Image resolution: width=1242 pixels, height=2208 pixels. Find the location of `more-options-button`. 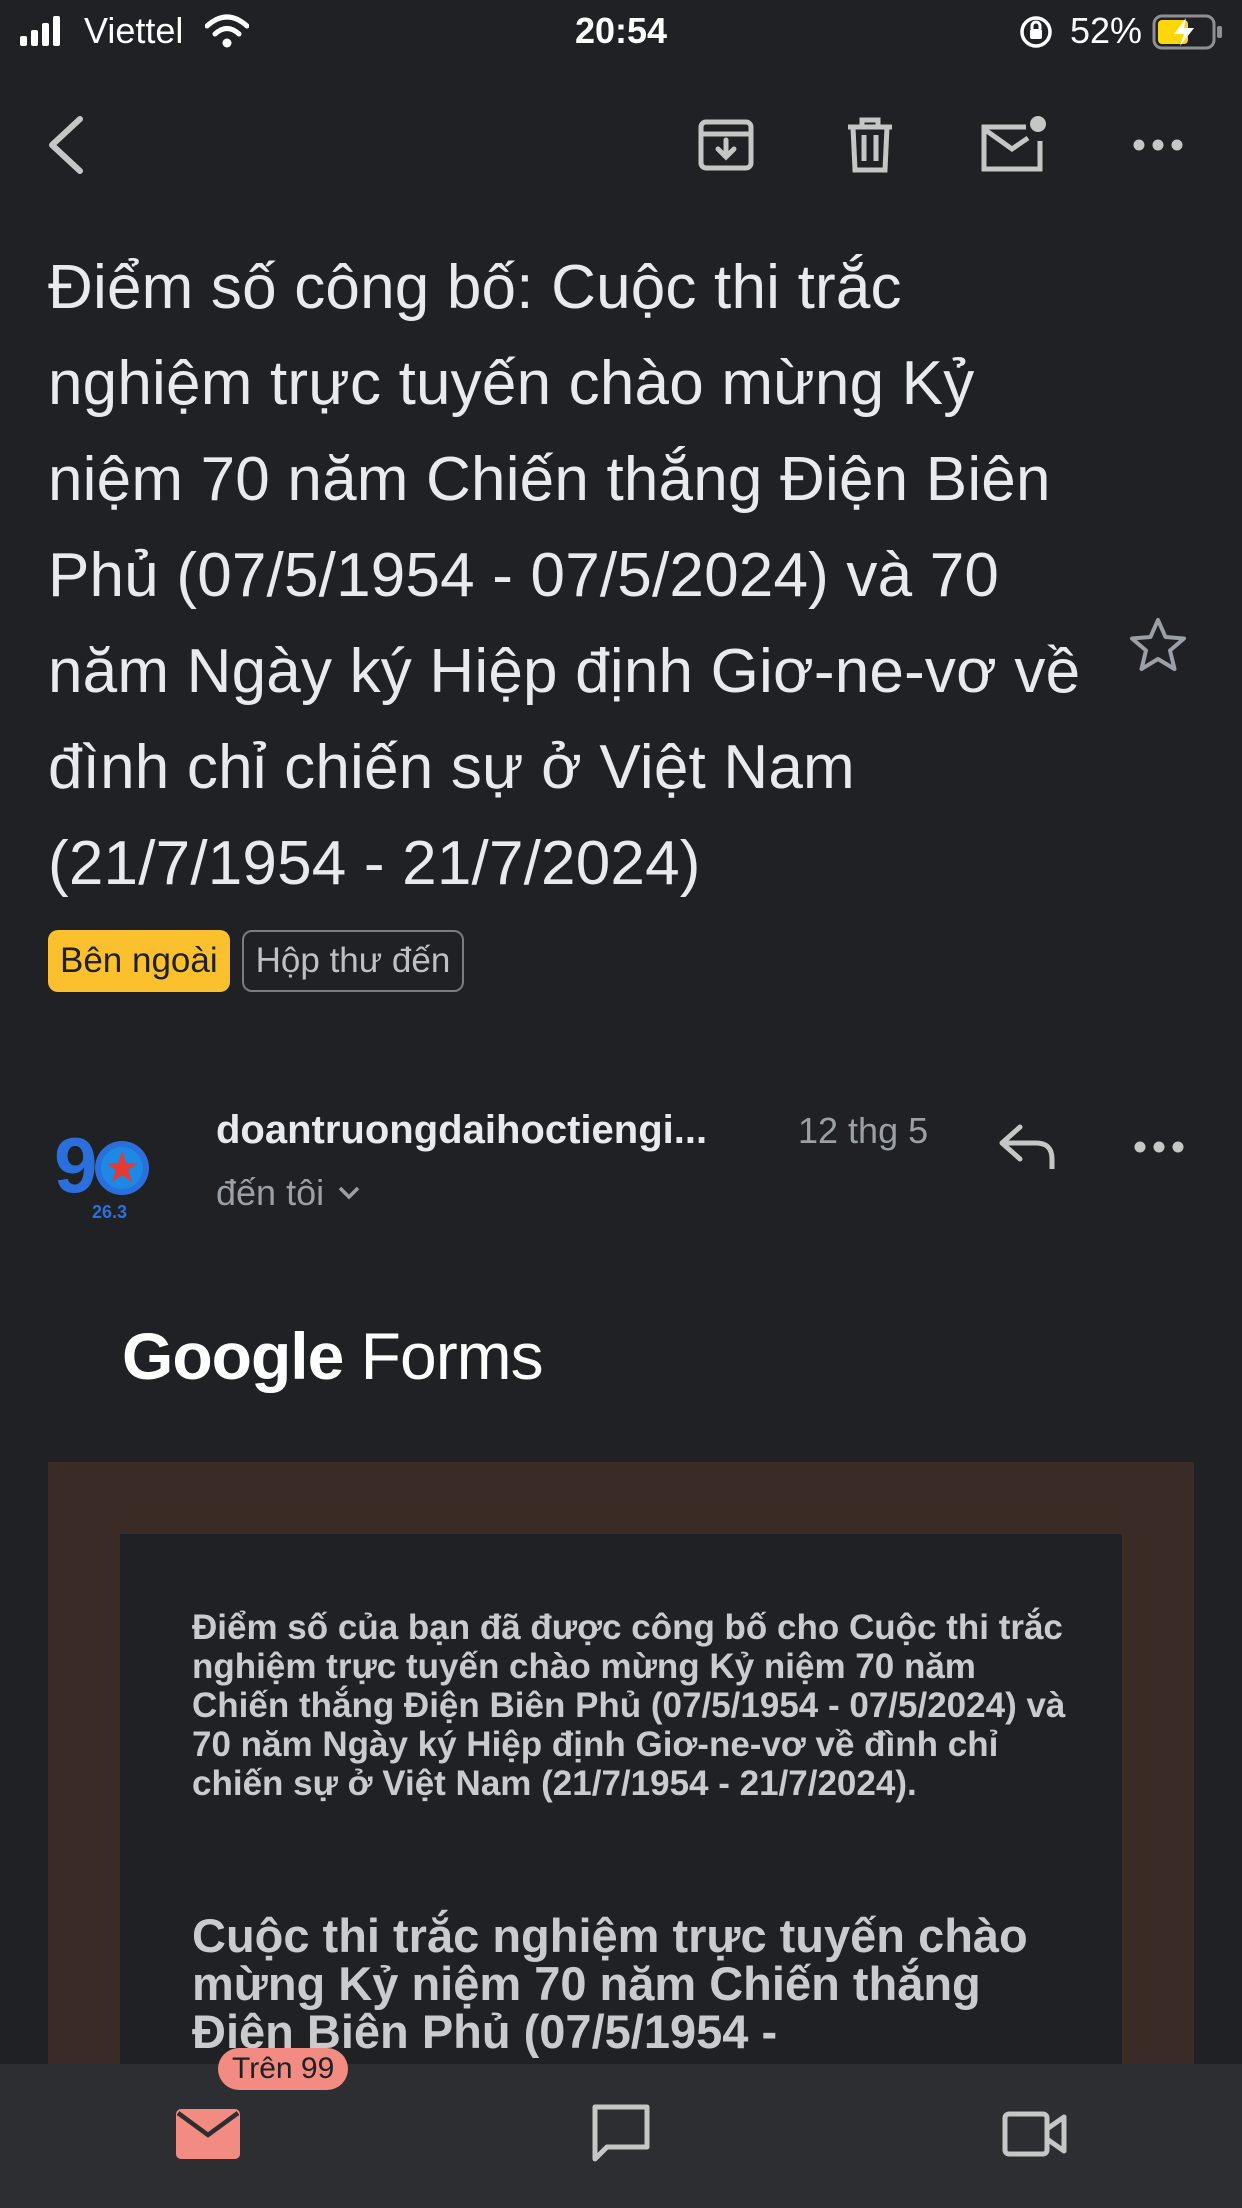

more-options-button is located at coordinates (1158, 145).